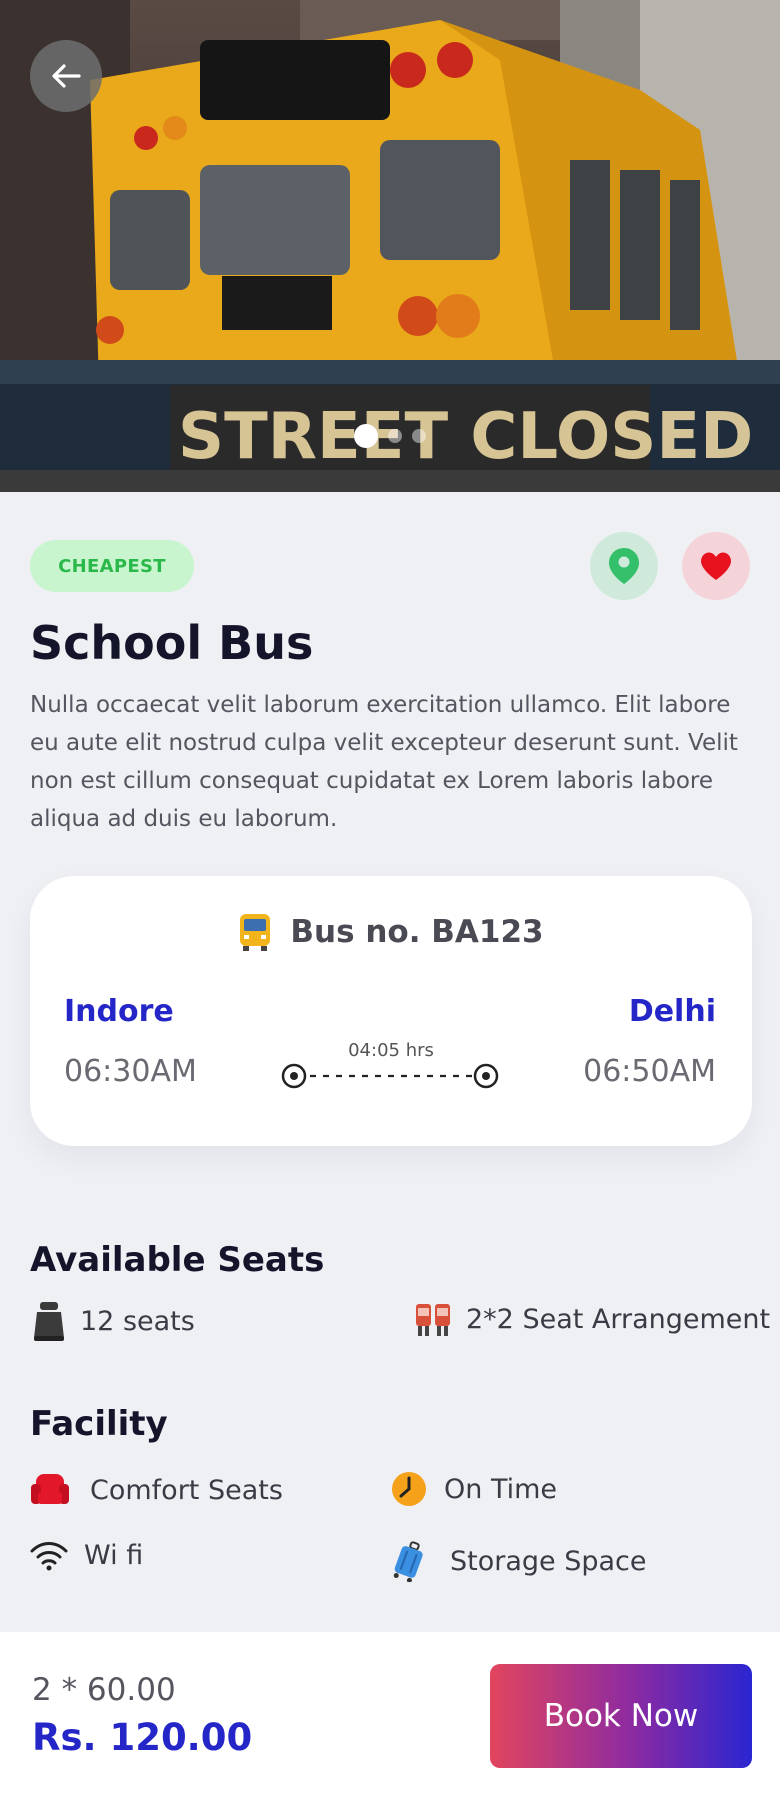 The width and height of the screenshot is (780, 1802). Describe the element at coordinates (255, 932) in the screenshot. I see `bus-icon` at that location.